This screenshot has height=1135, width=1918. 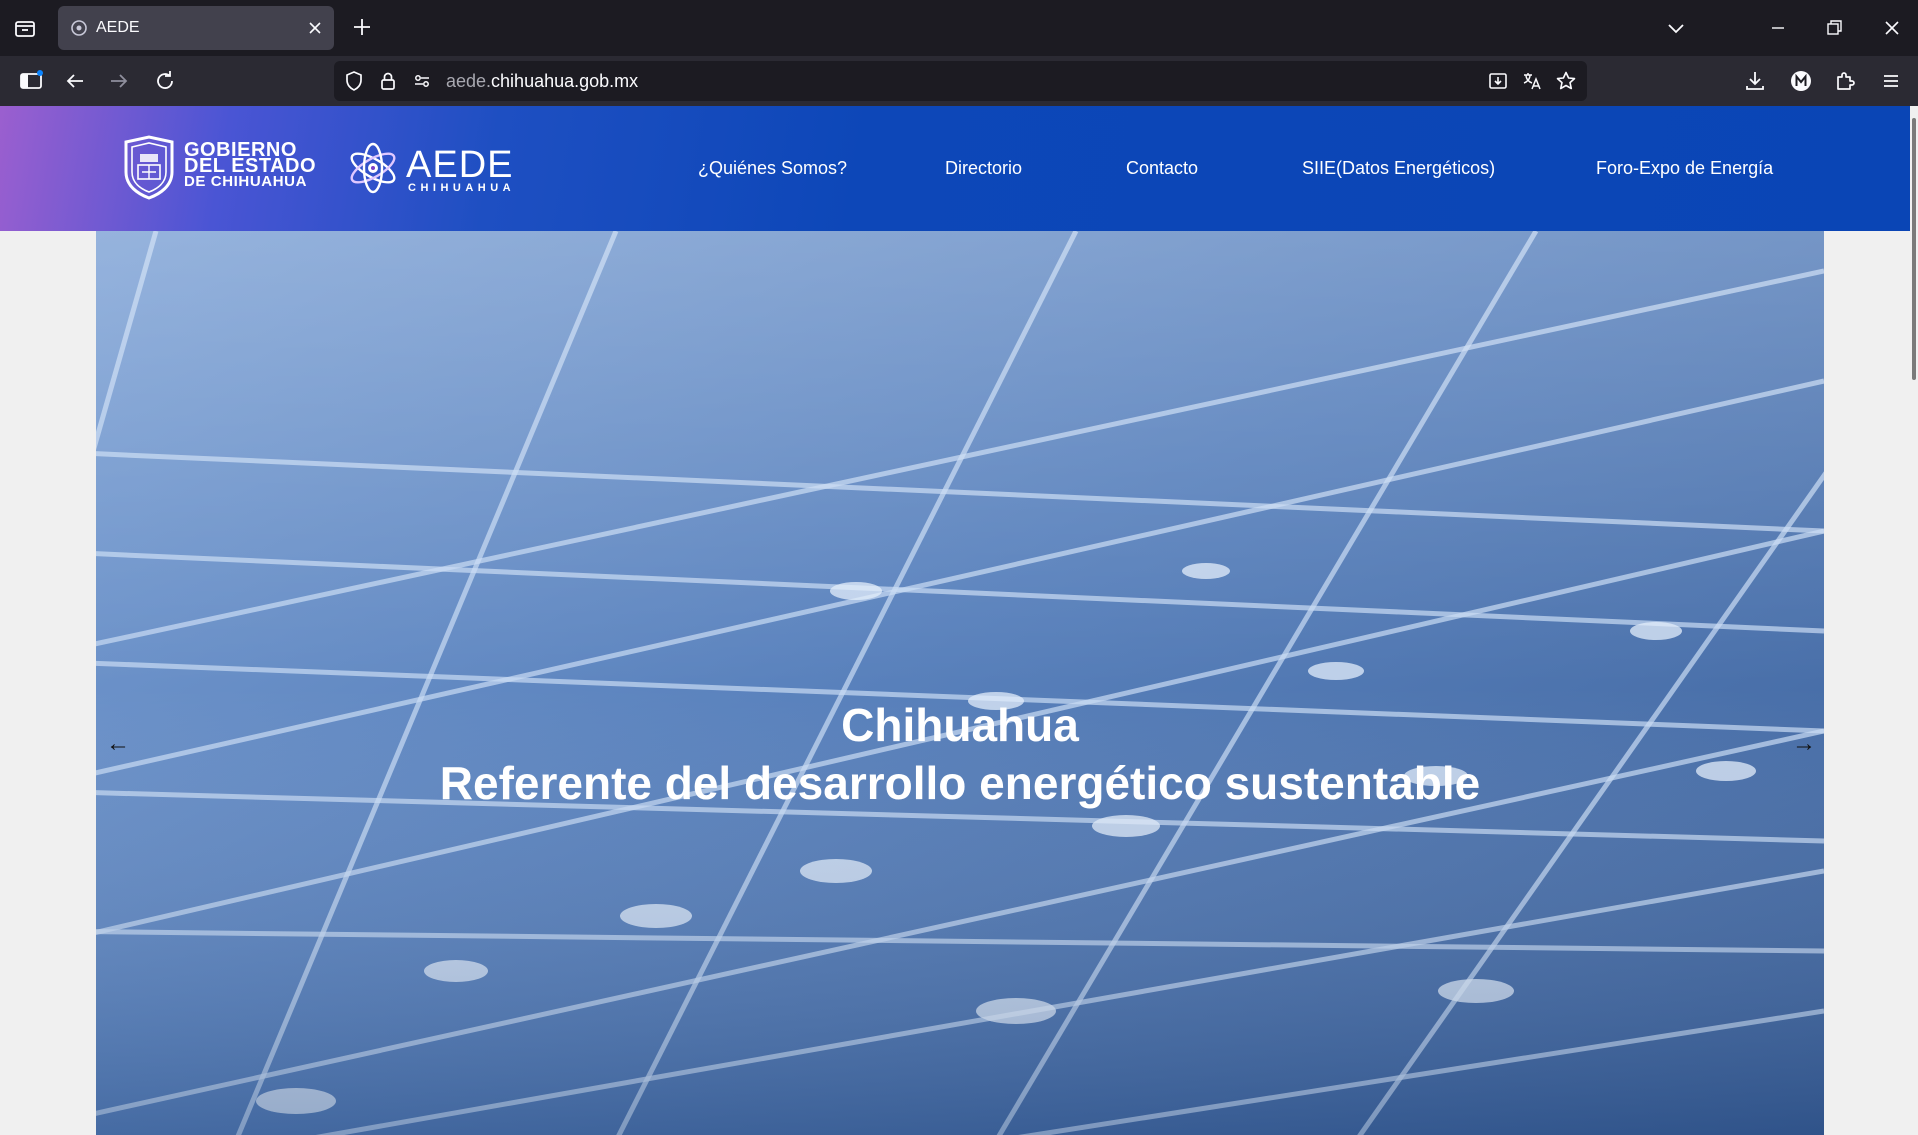 What do you see at coordinates (118, 744) in the screenshot?
I see `carousel-prev-arrow-icon: ←` at bounding box center [118, 744].